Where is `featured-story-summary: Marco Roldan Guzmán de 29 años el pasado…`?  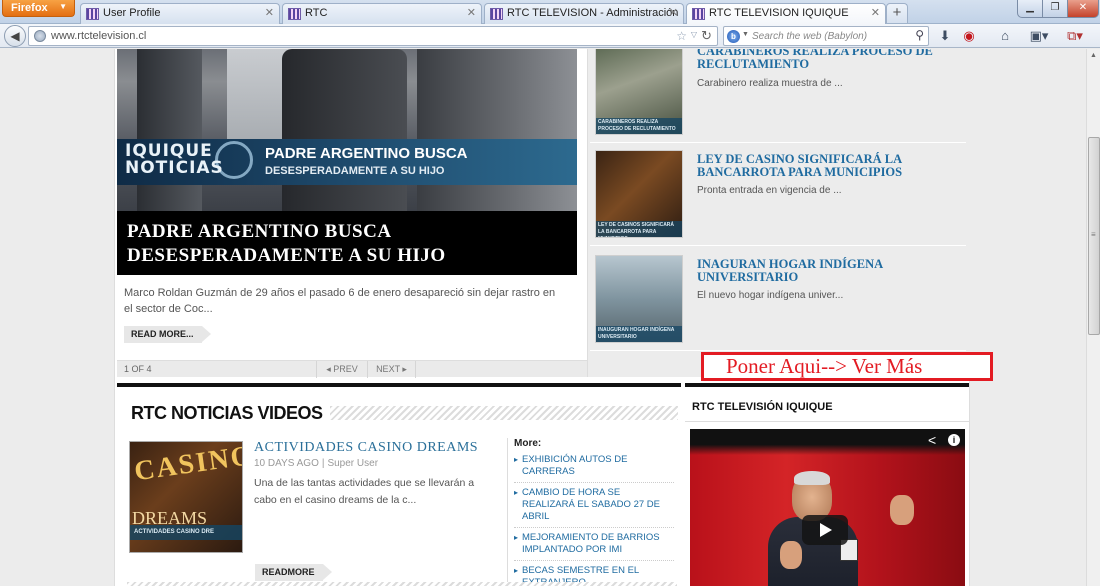 featured-story-summary: Marco Roldan Guzmán de 29 años el pasado… is located at coordinates (340, 301).